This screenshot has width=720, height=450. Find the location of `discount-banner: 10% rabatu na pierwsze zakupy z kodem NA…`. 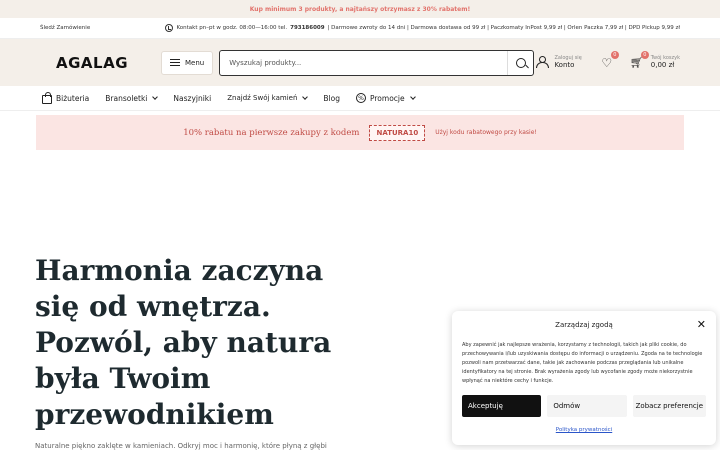

discount-banner: 10% rabatu na pierwsze zakupy z kodem NA… is located at coordinates (360, 132).